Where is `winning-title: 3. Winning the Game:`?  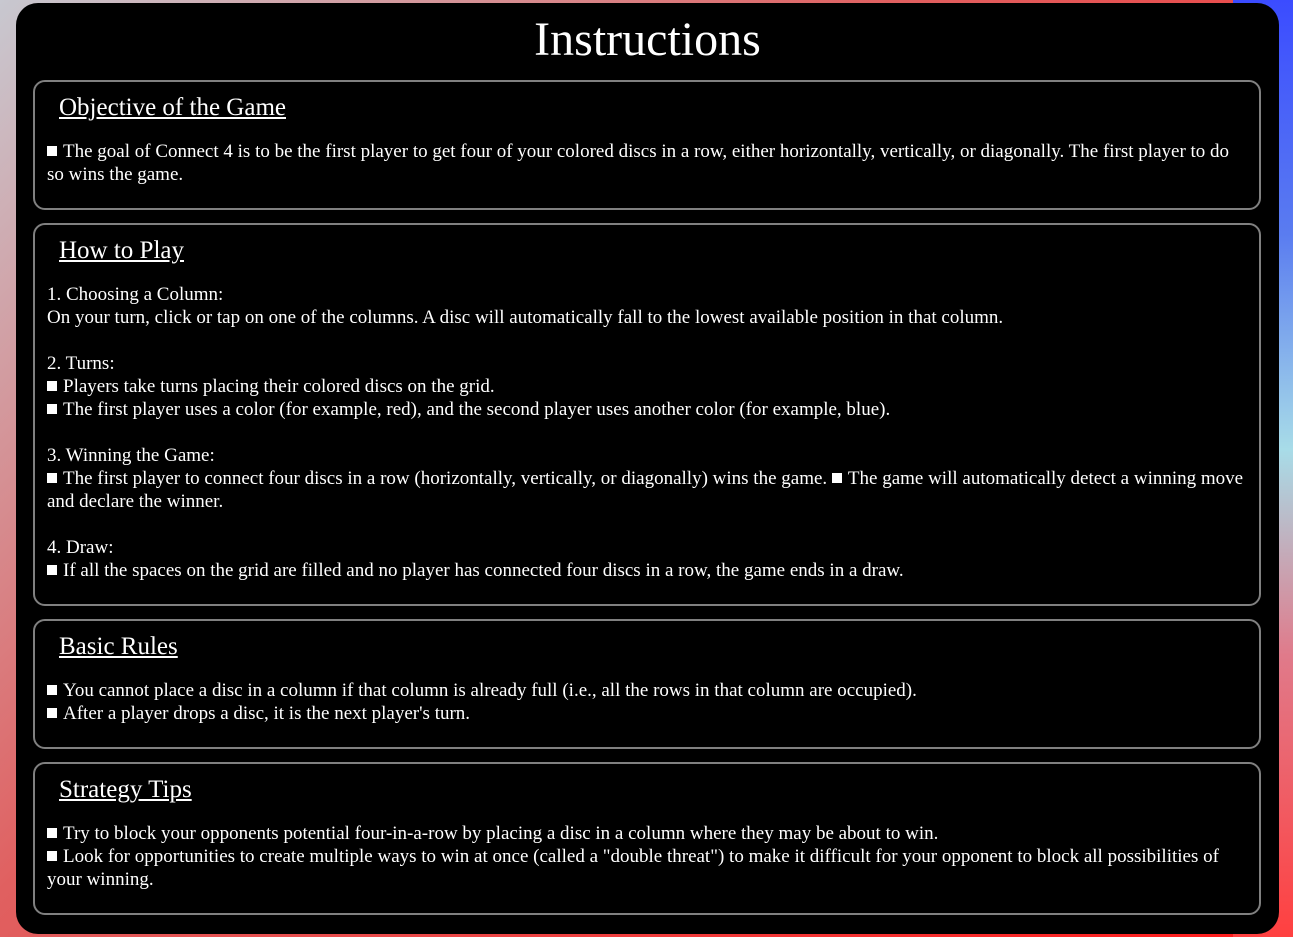 winning-title: 3. Winning the Game: is located at coordinates (131, 455).